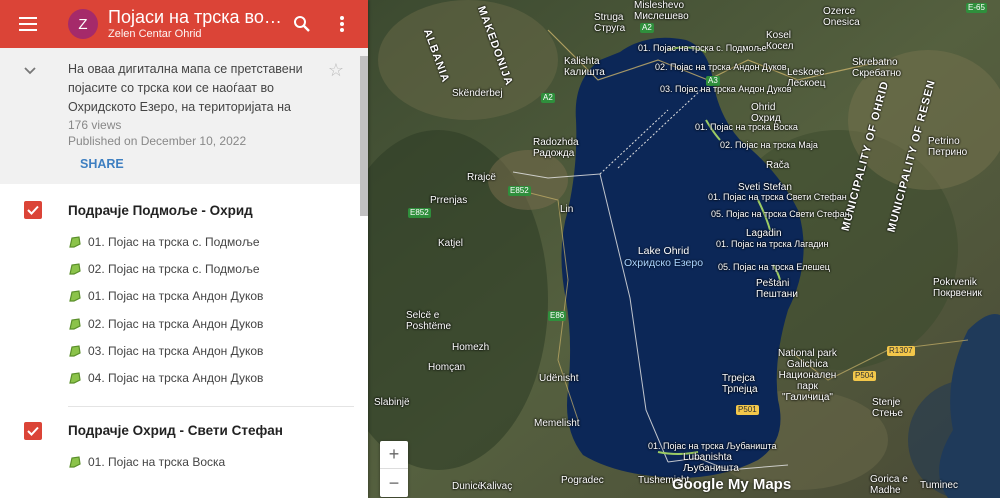 The width and height of the screenshot is (1000, 498). Describe the element at coordinates (780, 41) in the screenshot. I see `town-label: Kosel Косел` at that location.